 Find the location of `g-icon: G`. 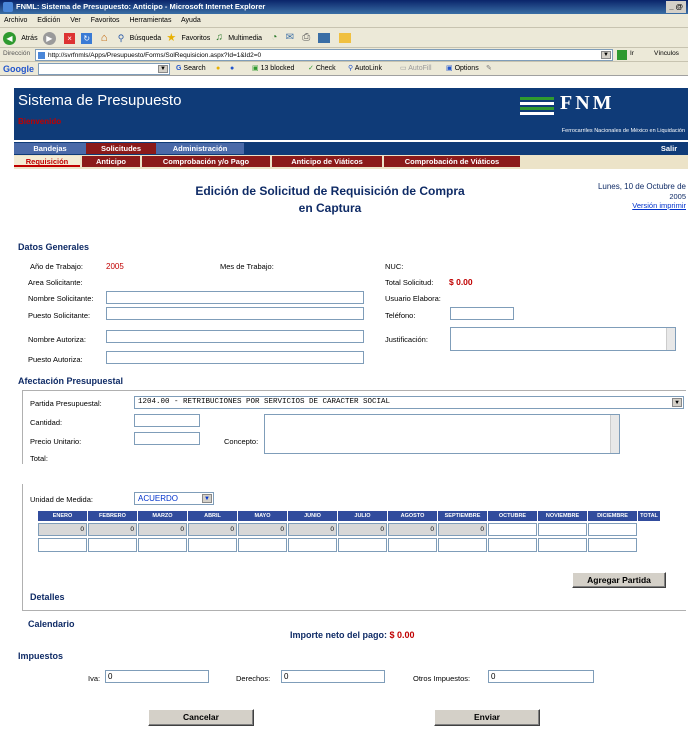

g-icon: G is located at coordinates (179, 68).